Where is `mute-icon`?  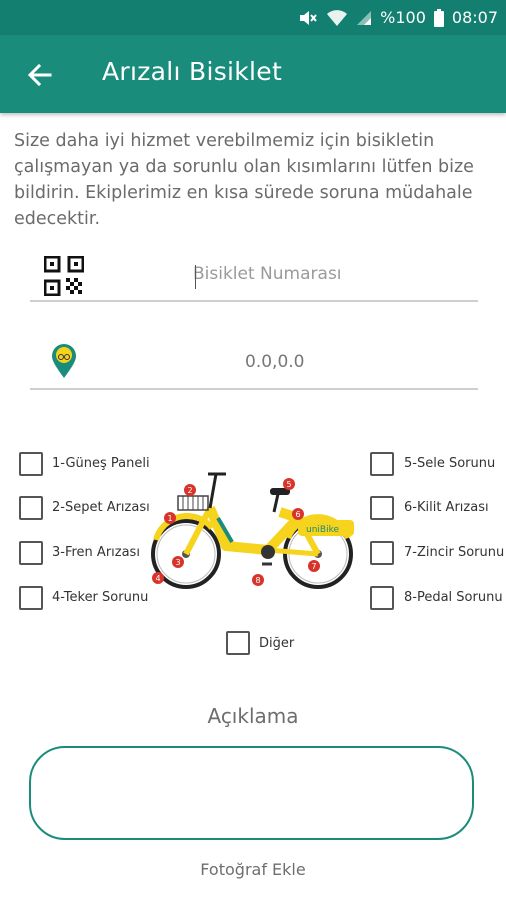 mute-icon is located at coordinates (308, 18).